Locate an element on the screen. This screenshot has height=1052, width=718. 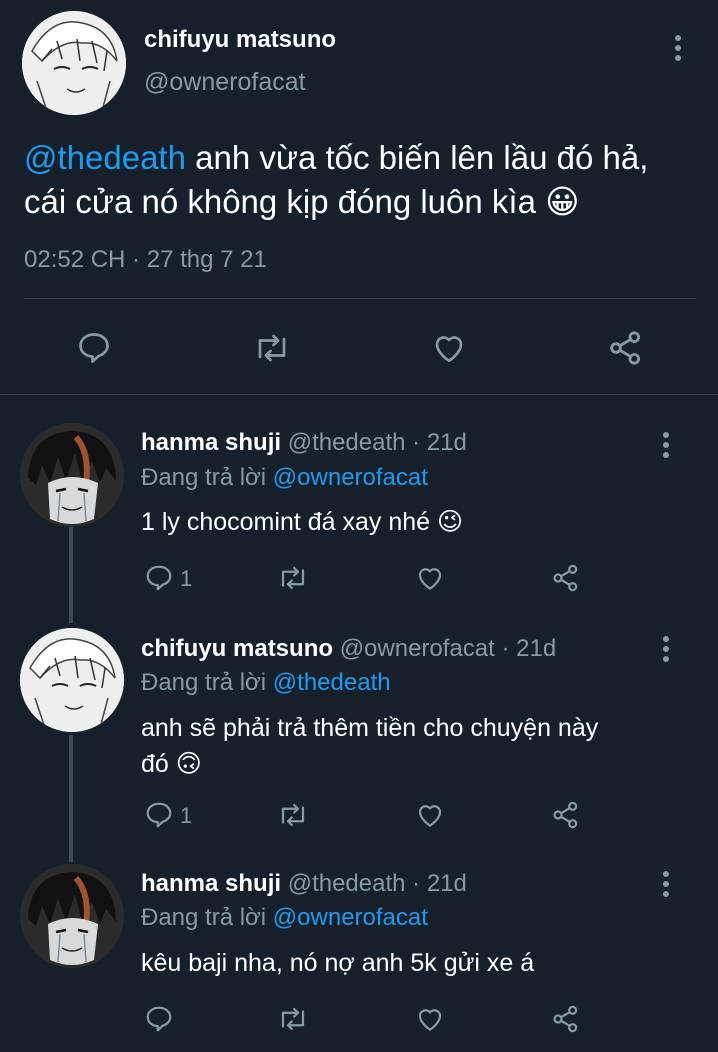
tweet-timestamp: 02:52 CH · 27 thg 7 21 is located at coordinates (145, 260).